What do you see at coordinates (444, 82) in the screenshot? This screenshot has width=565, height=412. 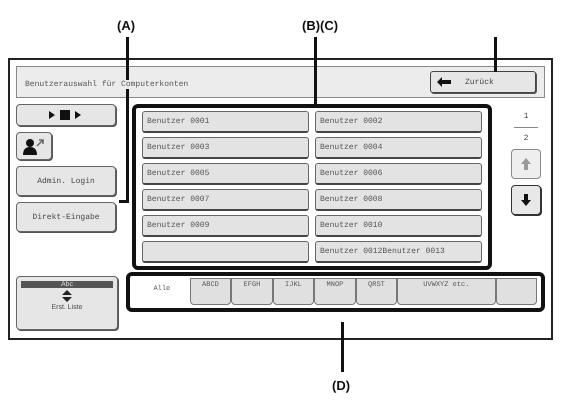 I see `left-arrow-icon` at bounding box center [444, 82].